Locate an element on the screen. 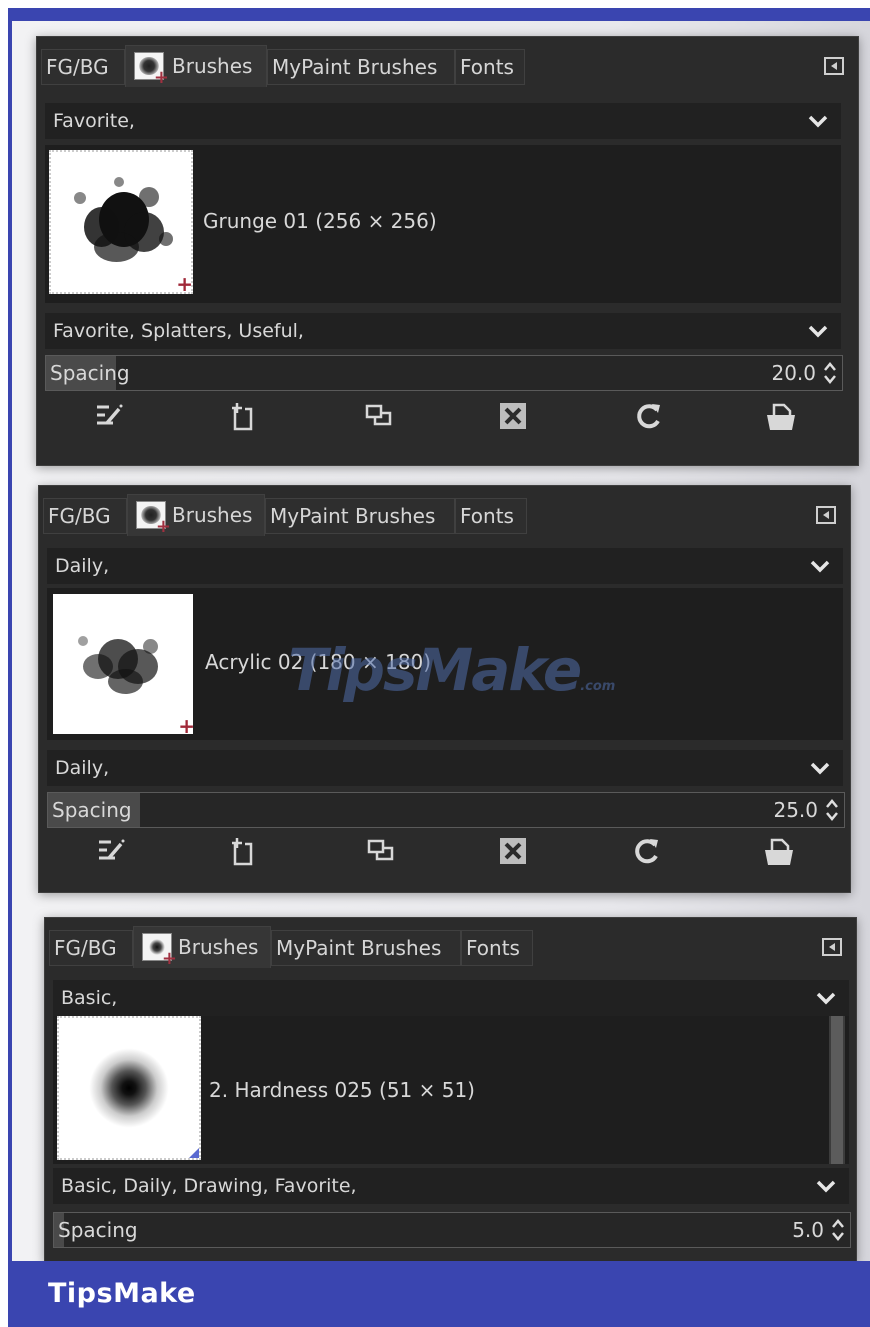 The height and width of the screenshot is (1327, 870). watermark: TipsMake.com is located at coordinates (451, 670).